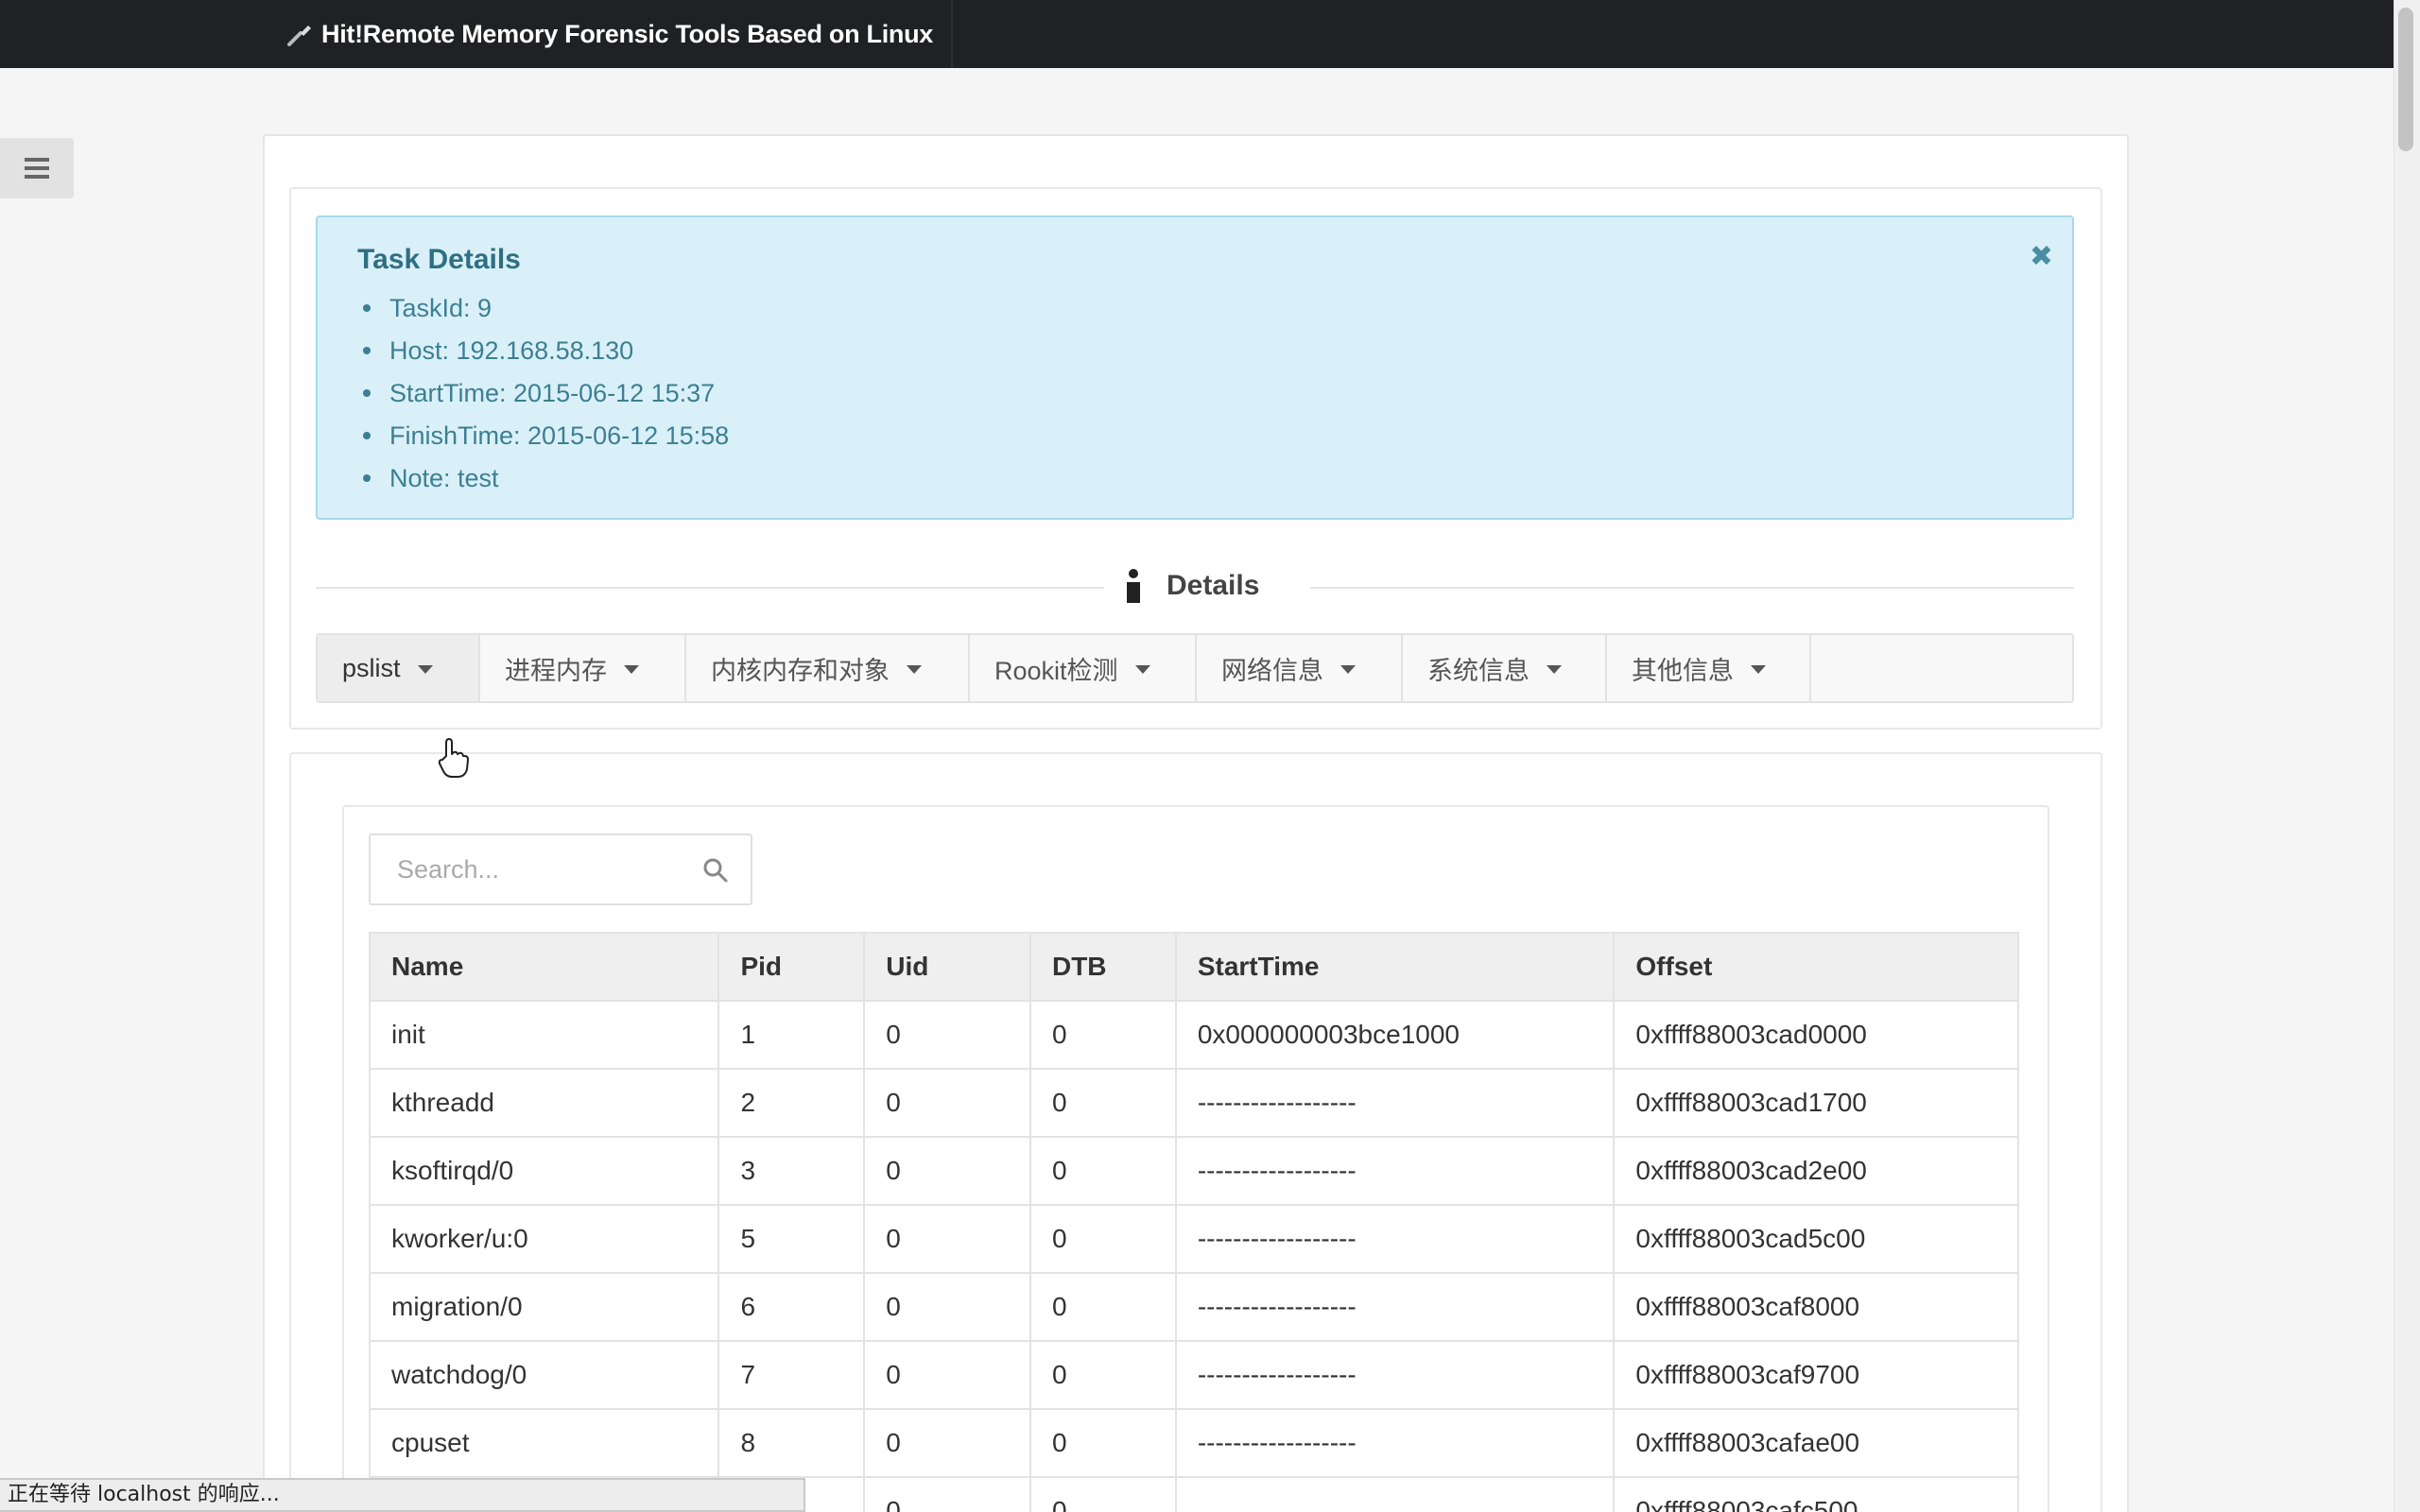 This screenshot has height=1512, width=2420. What do you see at coordinates (544, 1239) in the screenshot?
I see `cell-name: kworker/u:0` at bounding box center [544, 1239].